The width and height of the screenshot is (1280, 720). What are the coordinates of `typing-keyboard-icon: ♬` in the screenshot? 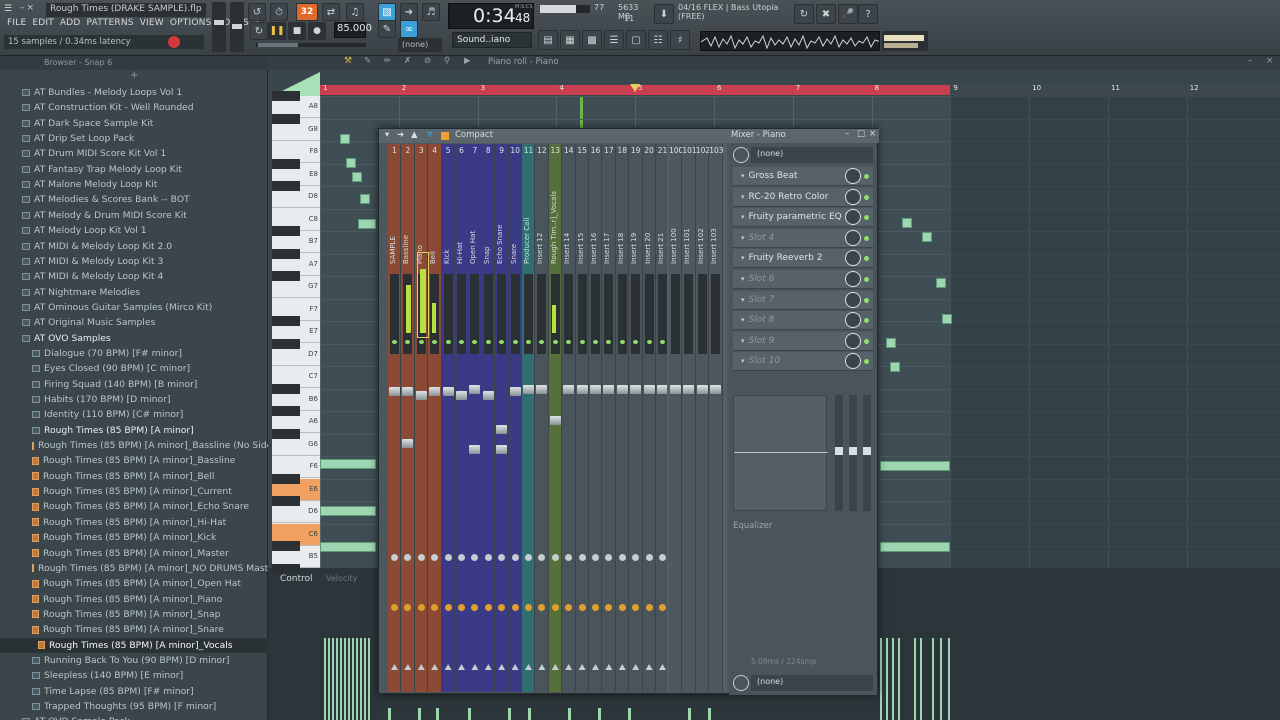 It's located at (431, 12).